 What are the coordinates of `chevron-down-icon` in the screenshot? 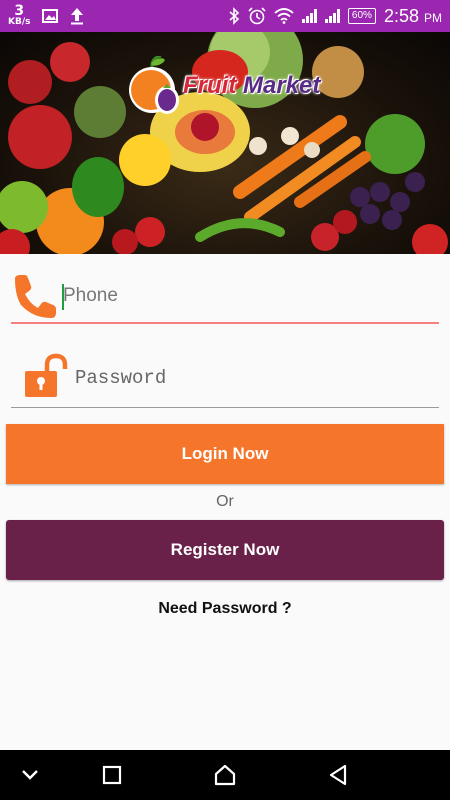 It's located at (30, 775).